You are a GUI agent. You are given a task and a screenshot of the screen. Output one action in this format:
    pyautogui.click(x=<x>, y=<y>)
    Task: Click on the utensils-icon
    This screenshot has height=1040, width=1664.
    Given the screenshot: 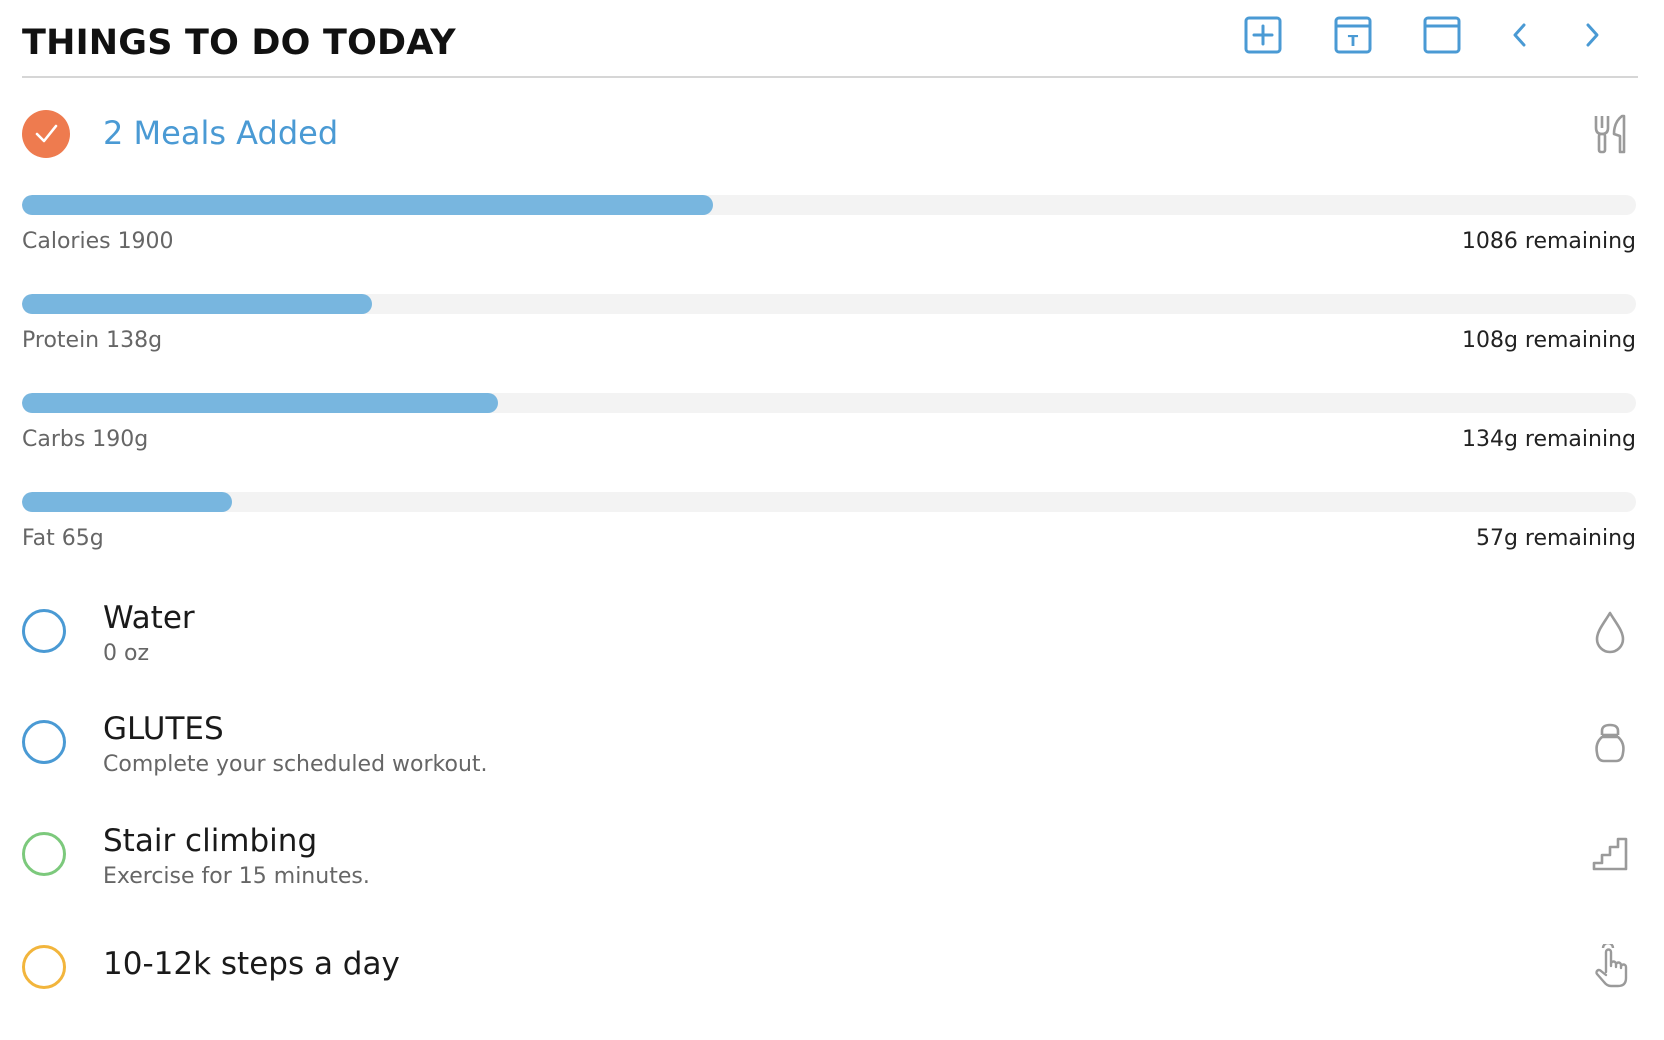 What is the action you would take?
    pyautogui.click(x=1610, y=134)
    